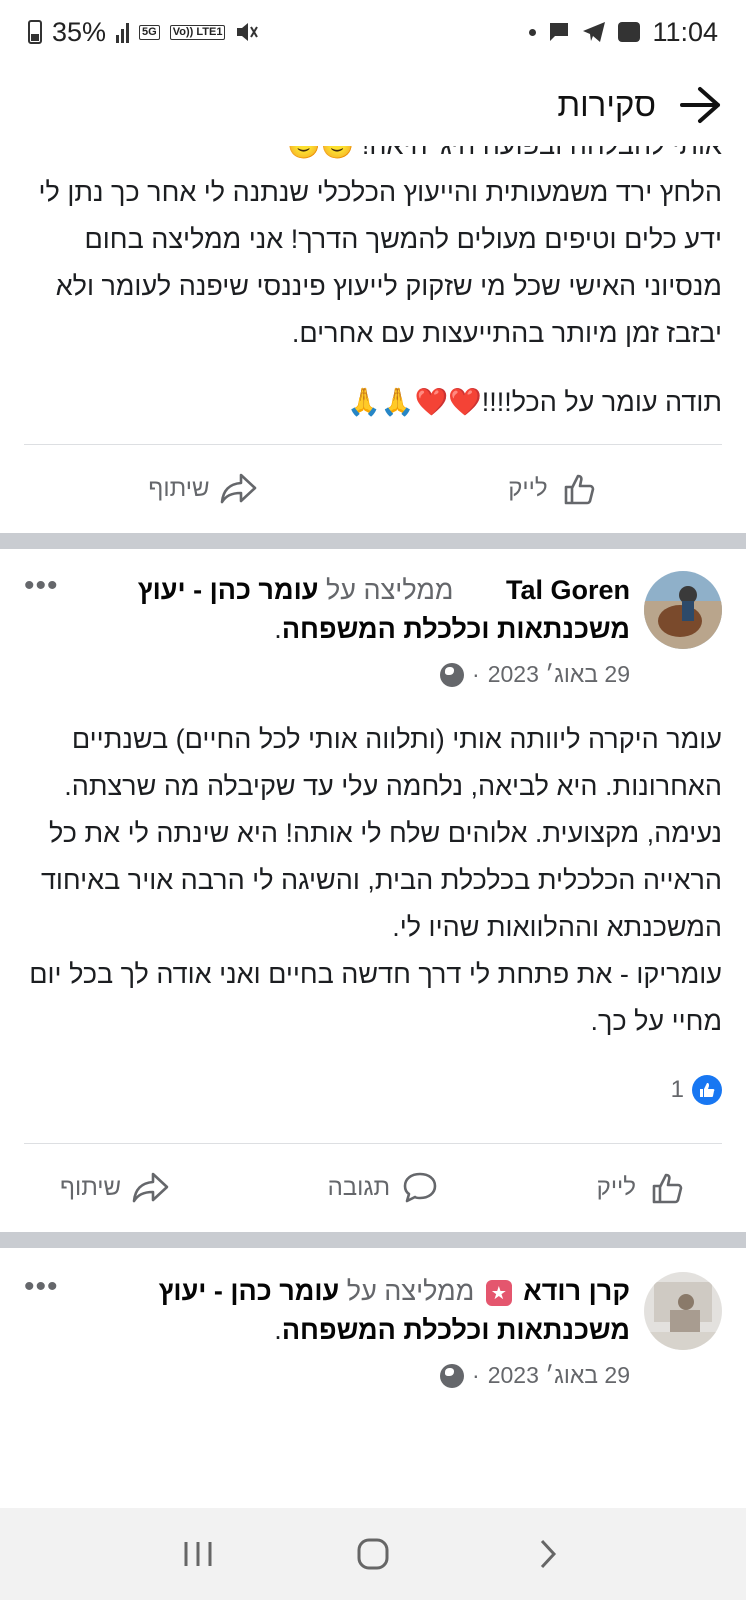 The width and height of the screenshot is (746, 1600). What do you see at coordinates (629, 32) in the screenshot?
I see `gallery-icon` at bounding box center [629, 32].